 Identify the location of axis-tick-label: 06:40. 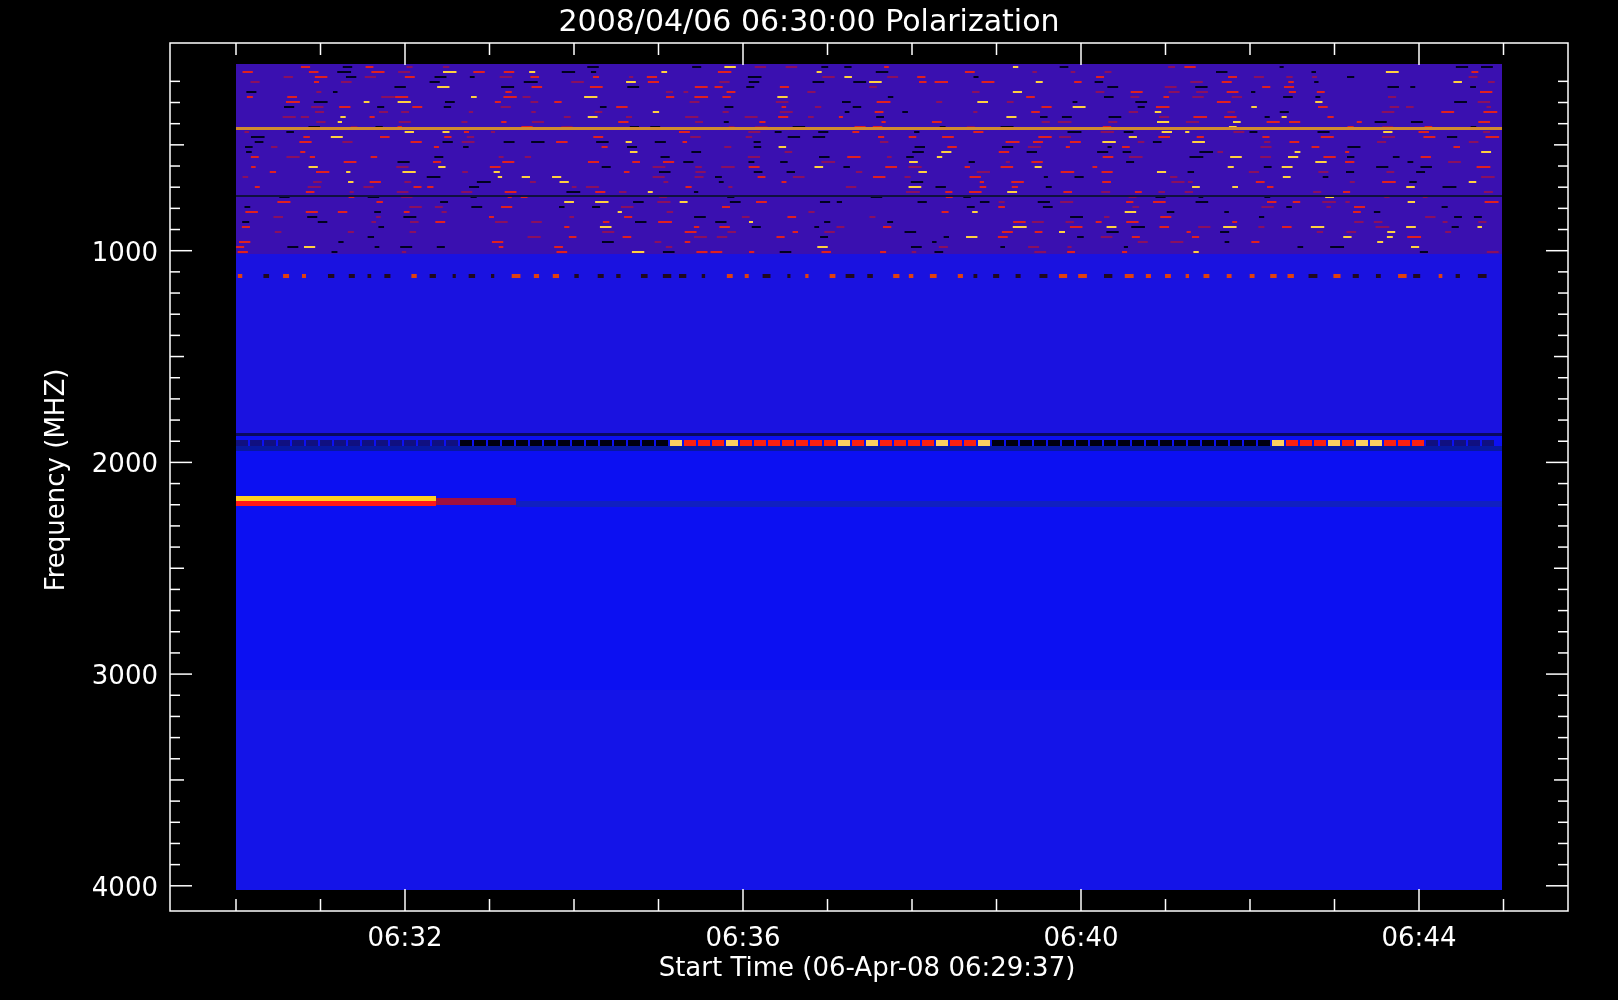
(1081, 937).